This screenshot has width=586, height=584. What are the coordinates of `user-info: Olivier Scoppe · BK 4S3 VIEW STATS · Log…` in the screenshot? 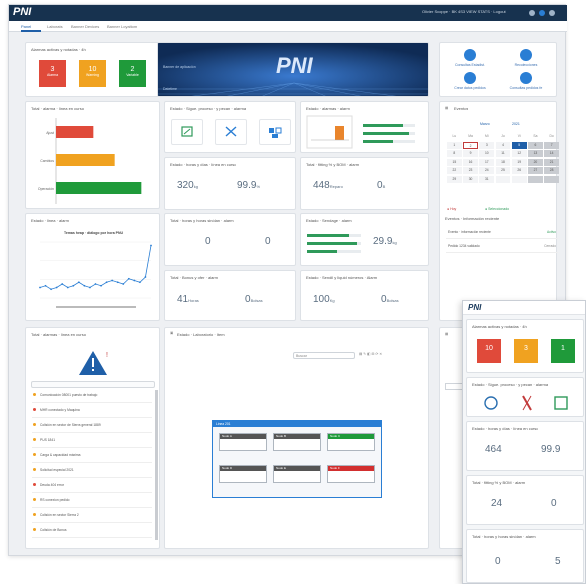 It's located at (464, 11).